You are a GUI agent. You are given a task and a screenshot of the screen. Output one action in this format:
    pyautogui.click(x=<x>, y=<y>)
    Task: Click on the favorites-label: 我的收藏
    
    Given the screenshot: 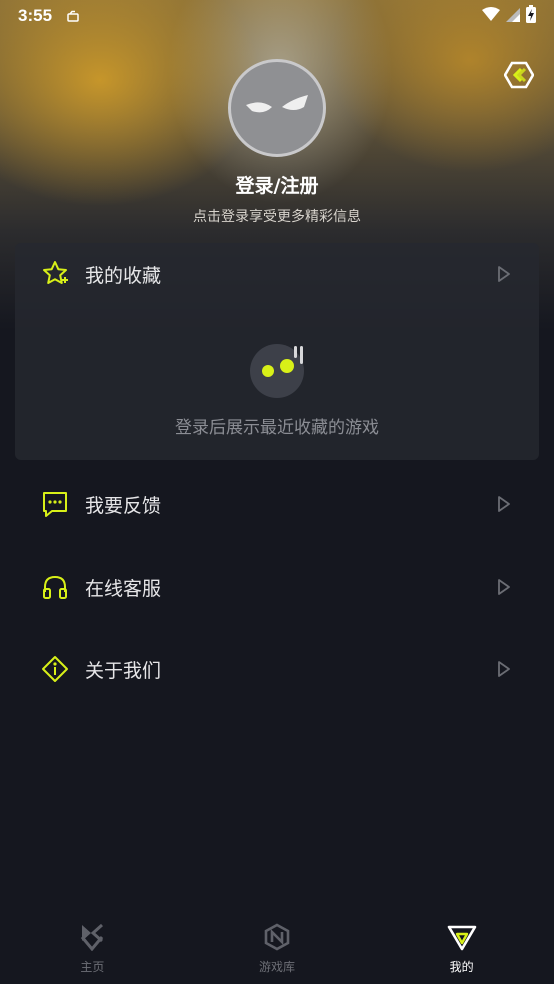 What is the action you would take?
    pyautogui.click(x=123, y=275)
    